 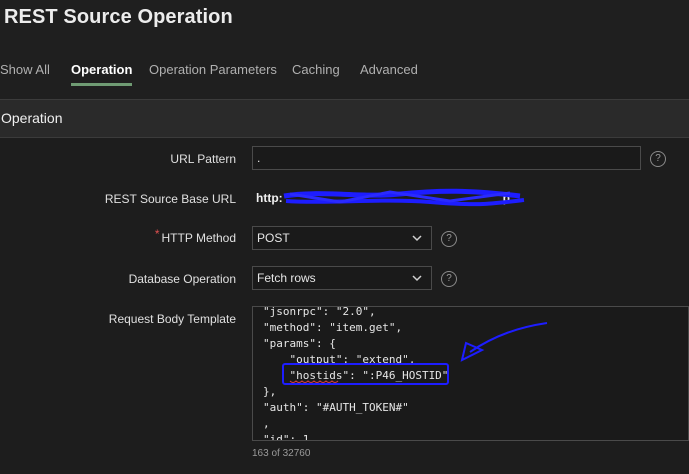 What do you see at coordinates (449, 279) in the screenshot?
I see `database-operation-help-icon: ?` at bounding box center [449, 279].